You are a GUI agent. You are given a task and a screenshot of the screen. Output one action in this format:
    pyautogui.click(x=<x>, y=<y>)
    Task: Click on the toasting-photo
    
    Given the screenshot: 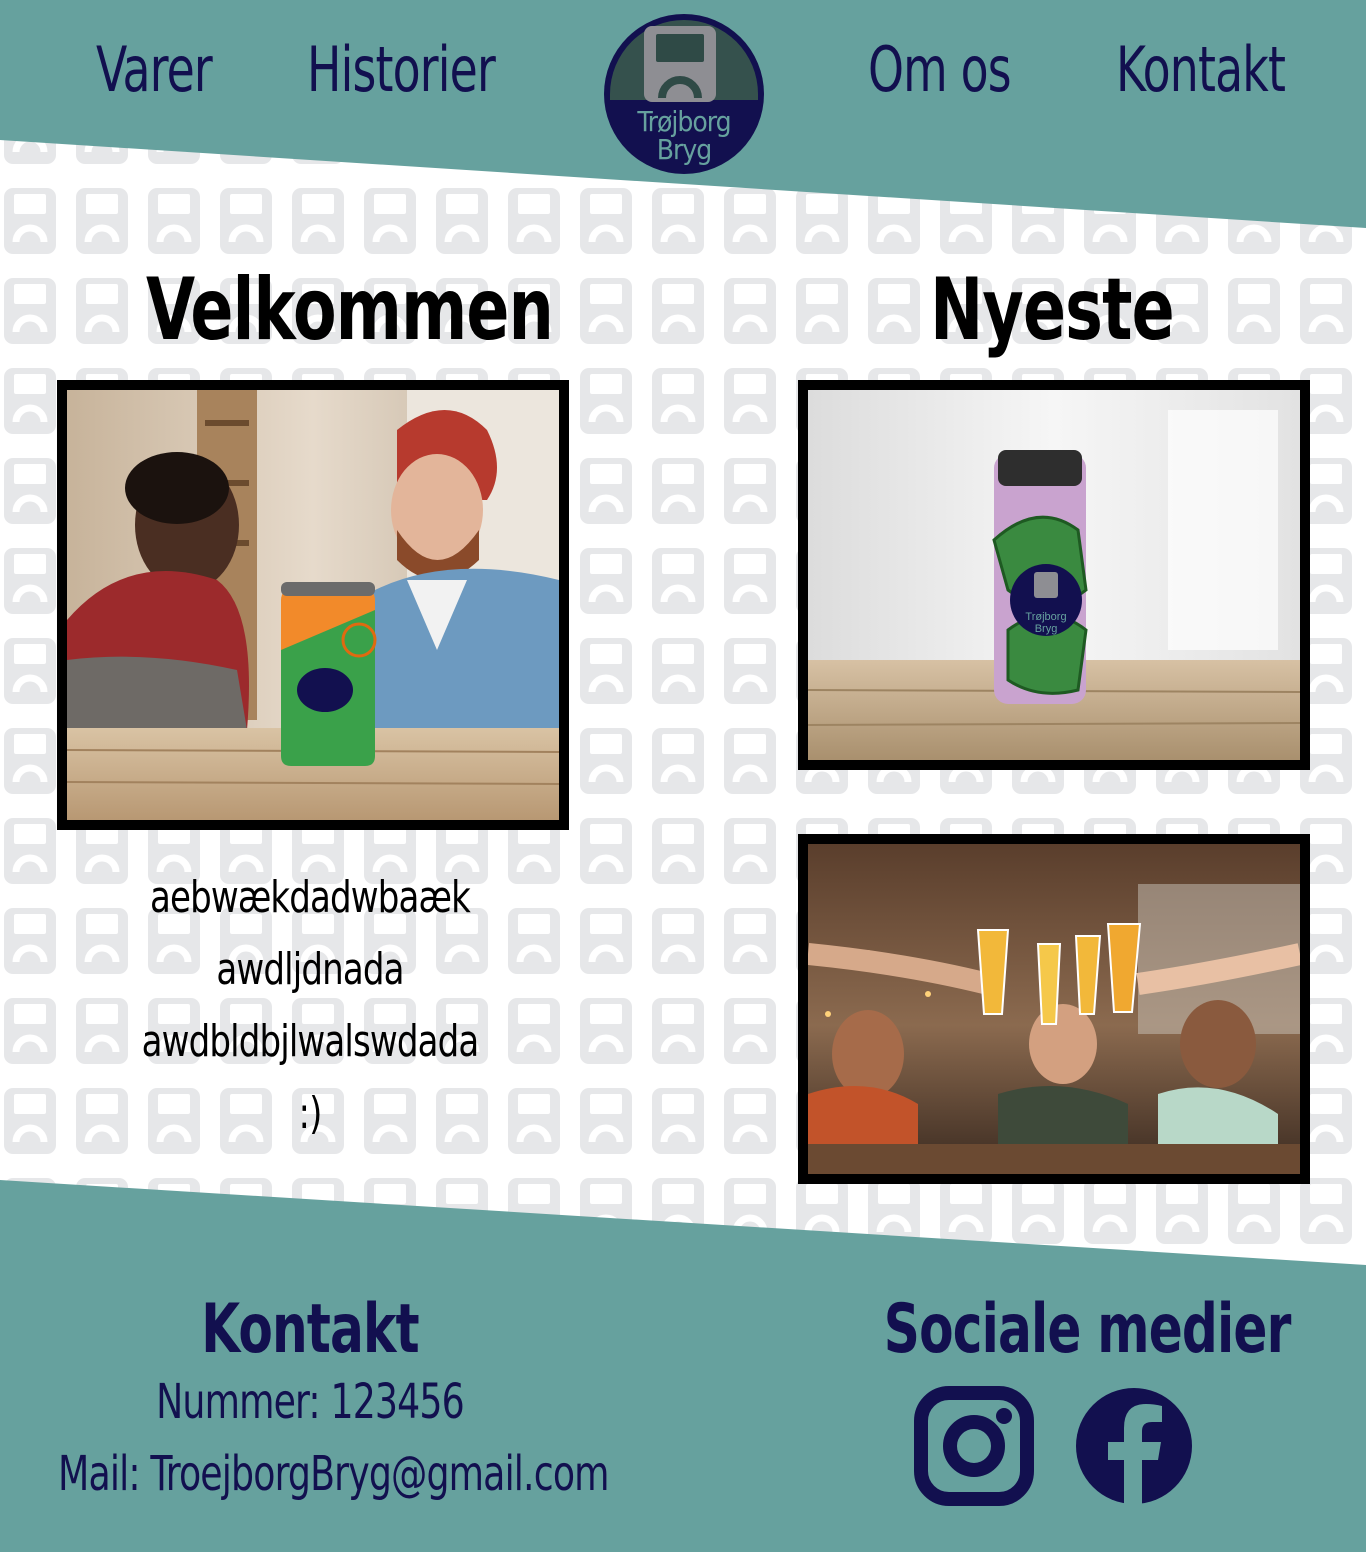 What is the action you would take?
    pyautogui.click(x=1054, y=1009)
    